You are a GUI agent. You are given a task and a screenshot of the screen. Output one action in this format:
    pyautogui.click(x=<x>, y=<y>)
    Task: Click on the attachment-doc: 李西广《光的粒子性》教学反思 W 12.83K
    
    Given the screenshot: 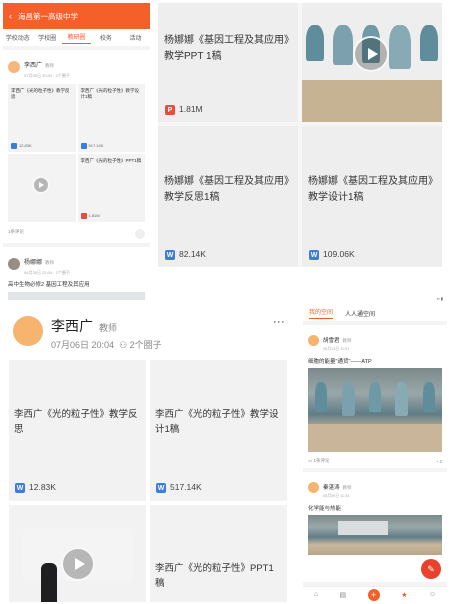 What is the action you would take?
    pyautogui.click(x=77, y=430)
    